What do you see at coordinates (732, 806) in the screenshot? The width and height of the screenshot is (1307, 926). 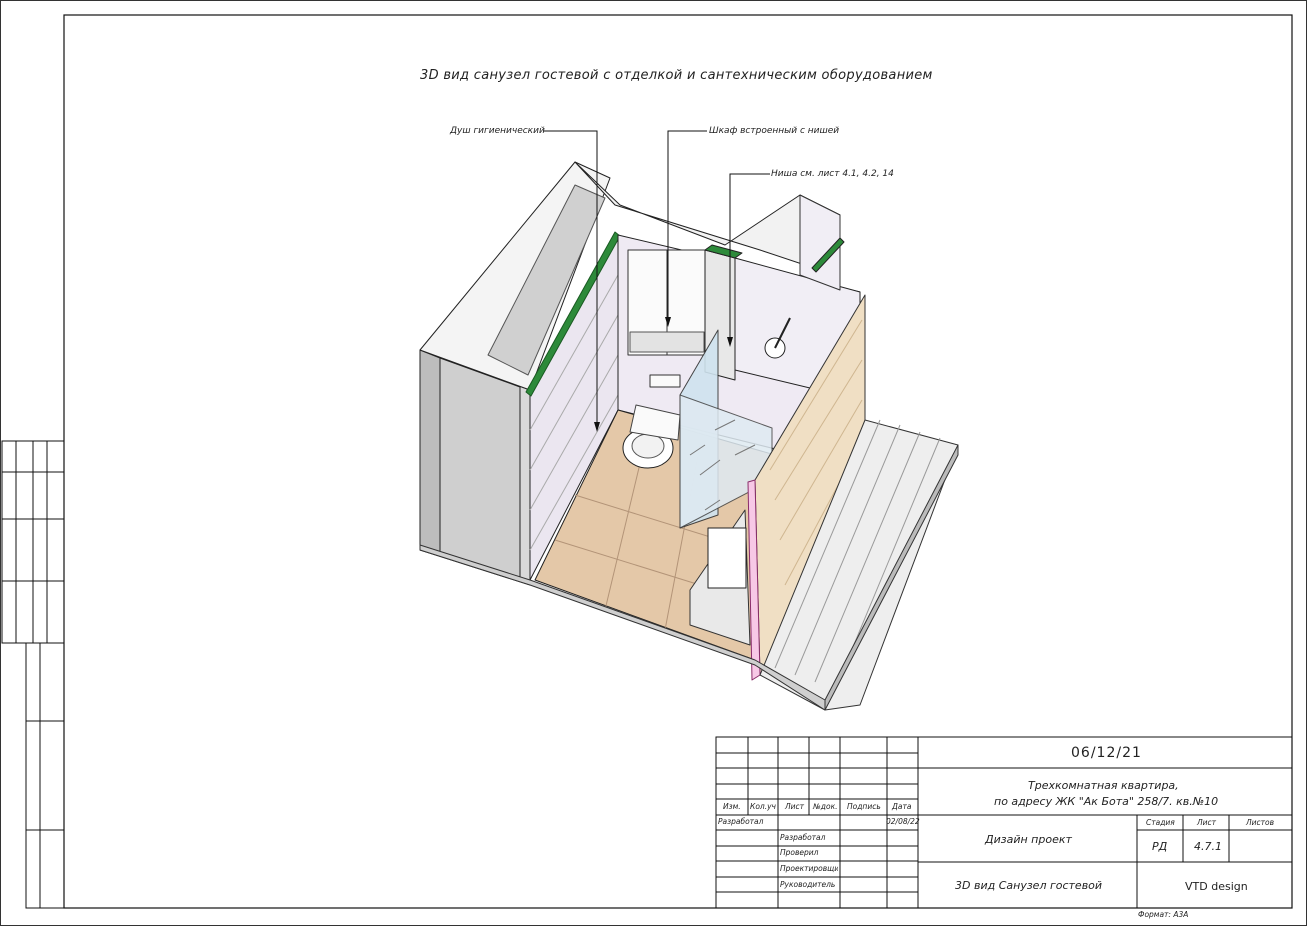 I see `col-header-izm: Изм.` at bounding box center [732, 806].